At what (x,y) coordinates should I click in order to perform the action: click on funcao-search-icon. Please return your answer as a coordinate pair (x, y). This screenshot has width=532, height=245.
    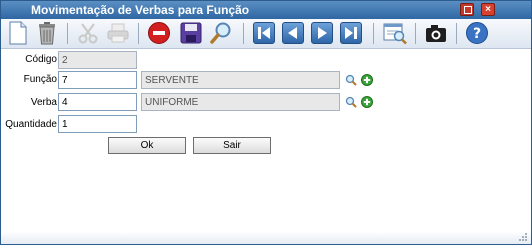
    Looking at the image, I should click on (351, 80).